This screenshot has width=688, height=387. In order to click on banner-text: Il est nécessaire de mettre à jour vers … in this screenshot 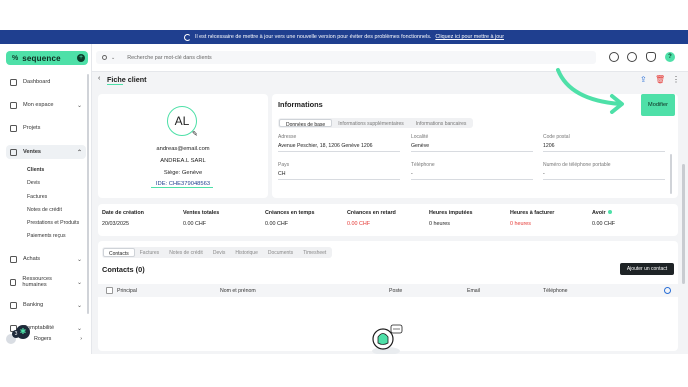, I will do `click(313, 37)`.